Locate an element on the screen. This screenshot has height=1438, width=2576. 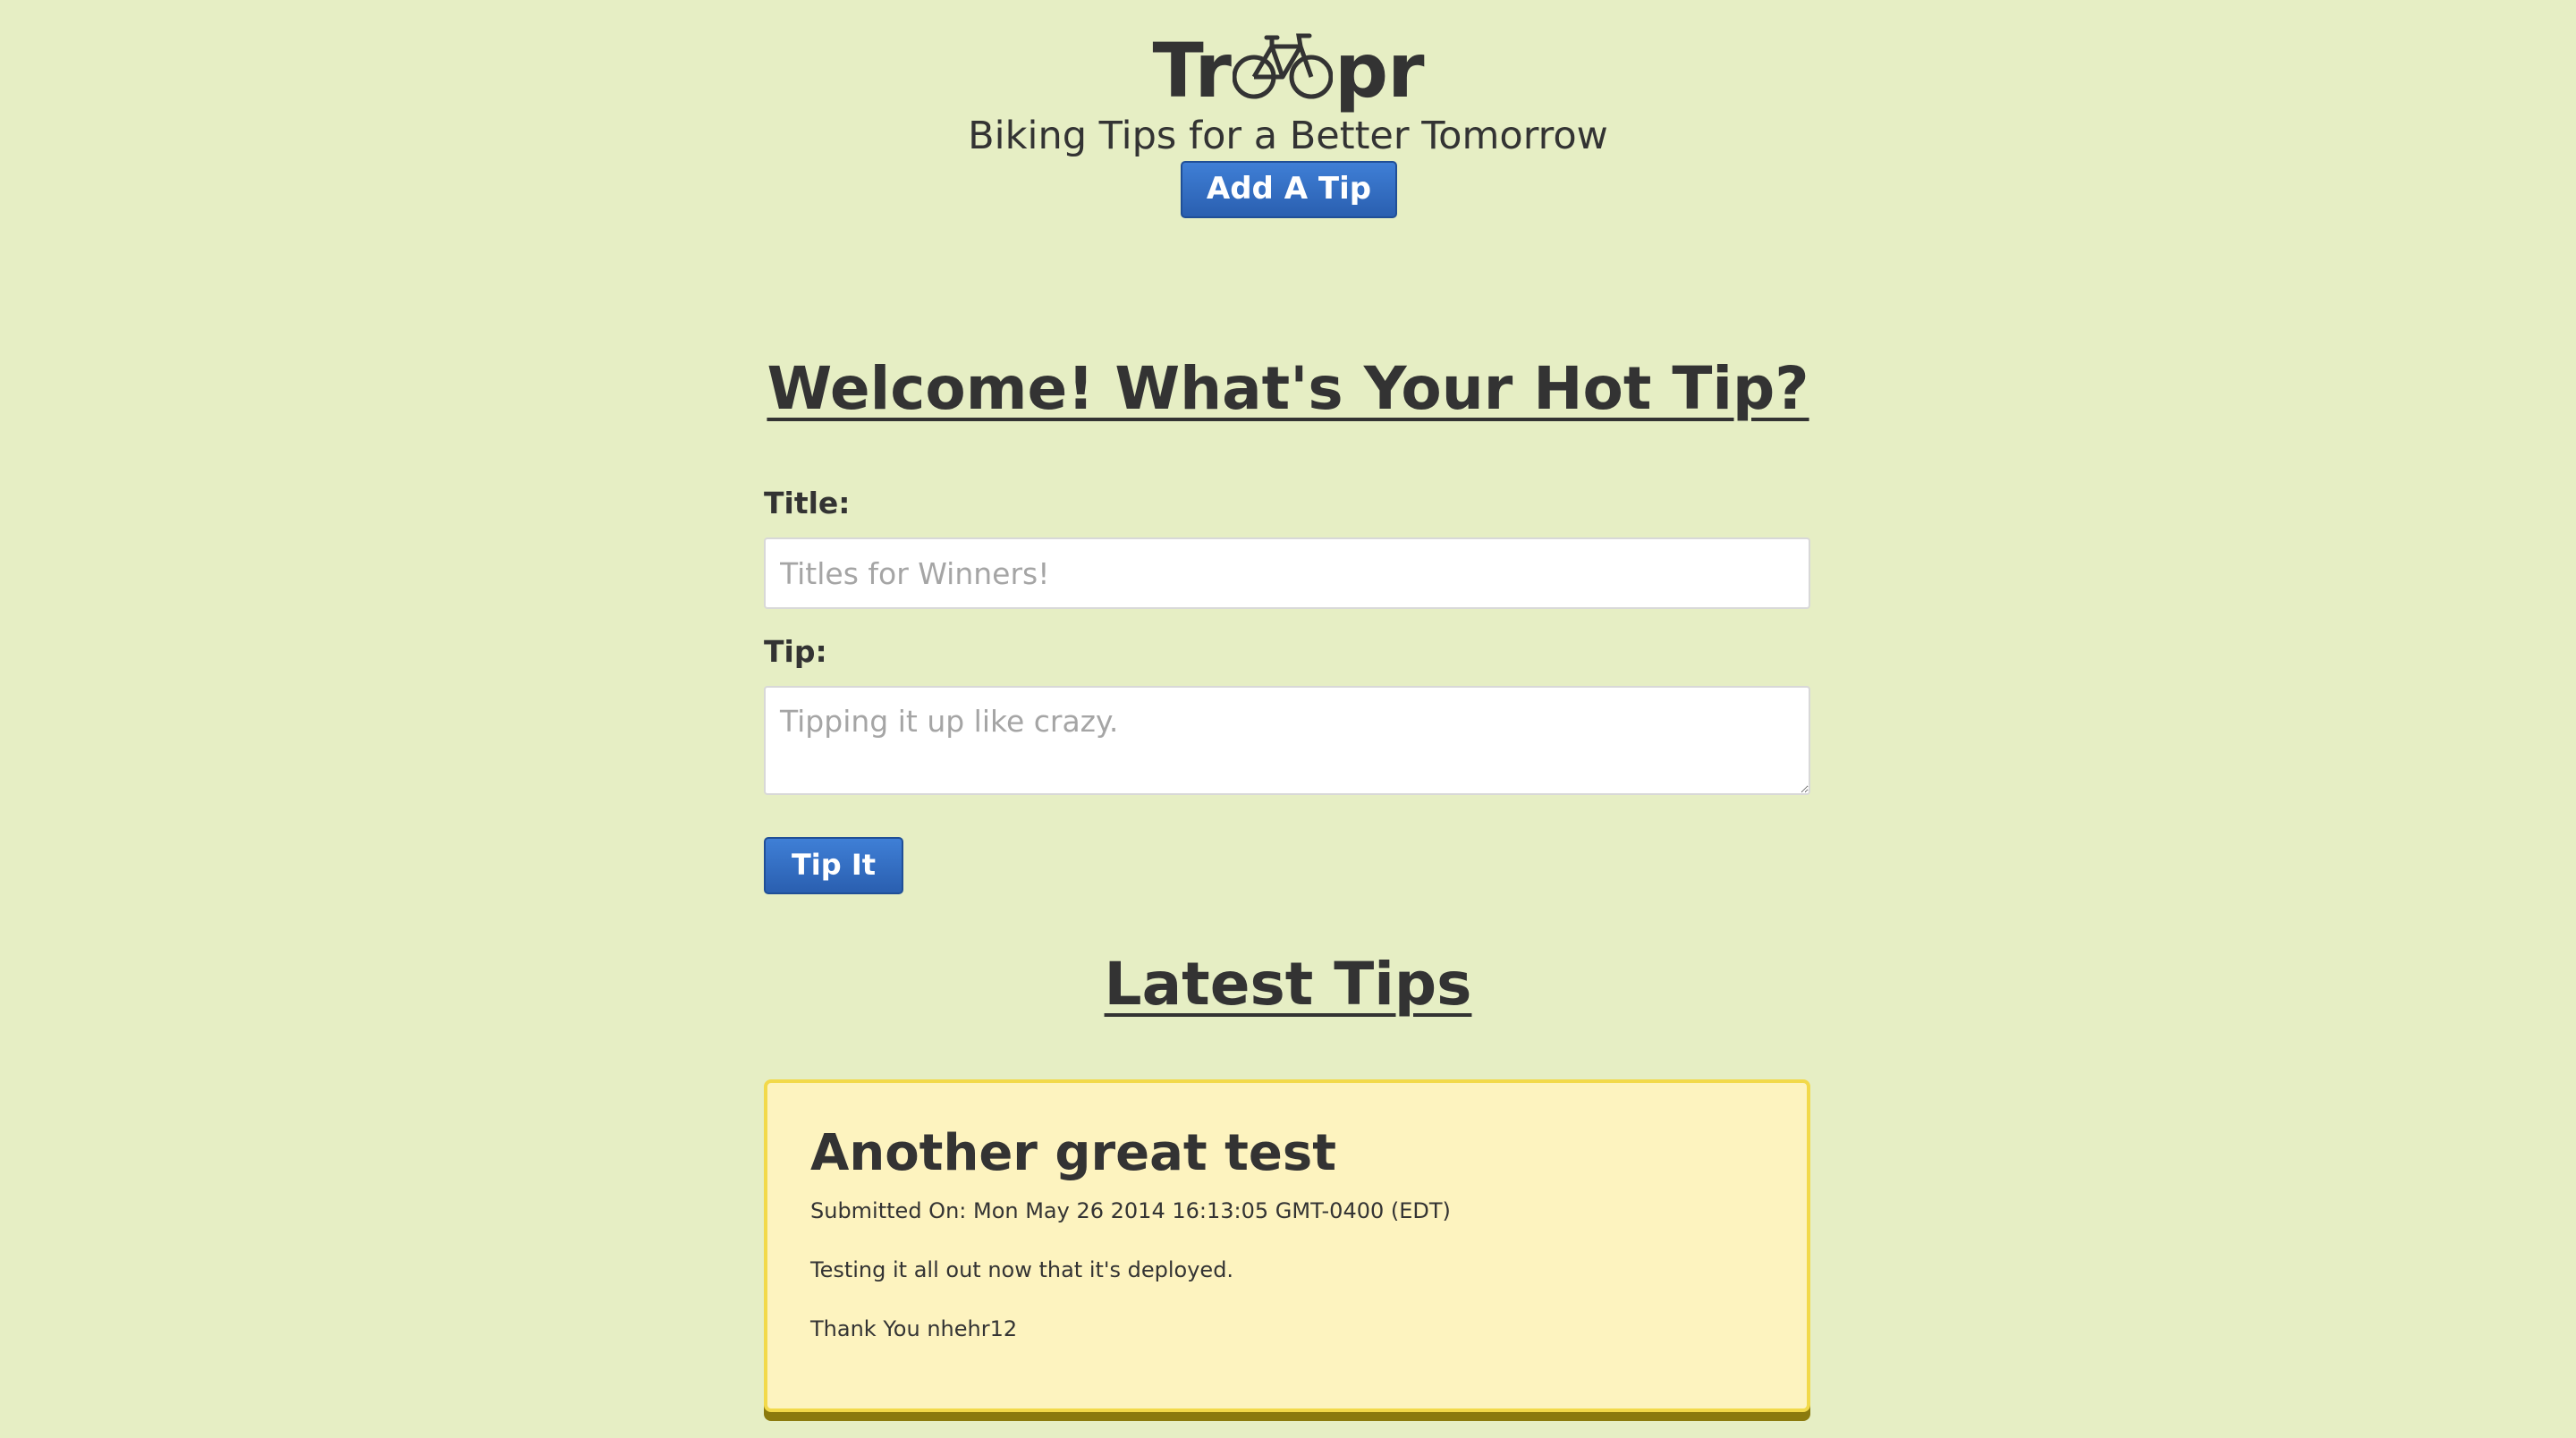
tip-label: Tip: is located at coordinates (795, 651).